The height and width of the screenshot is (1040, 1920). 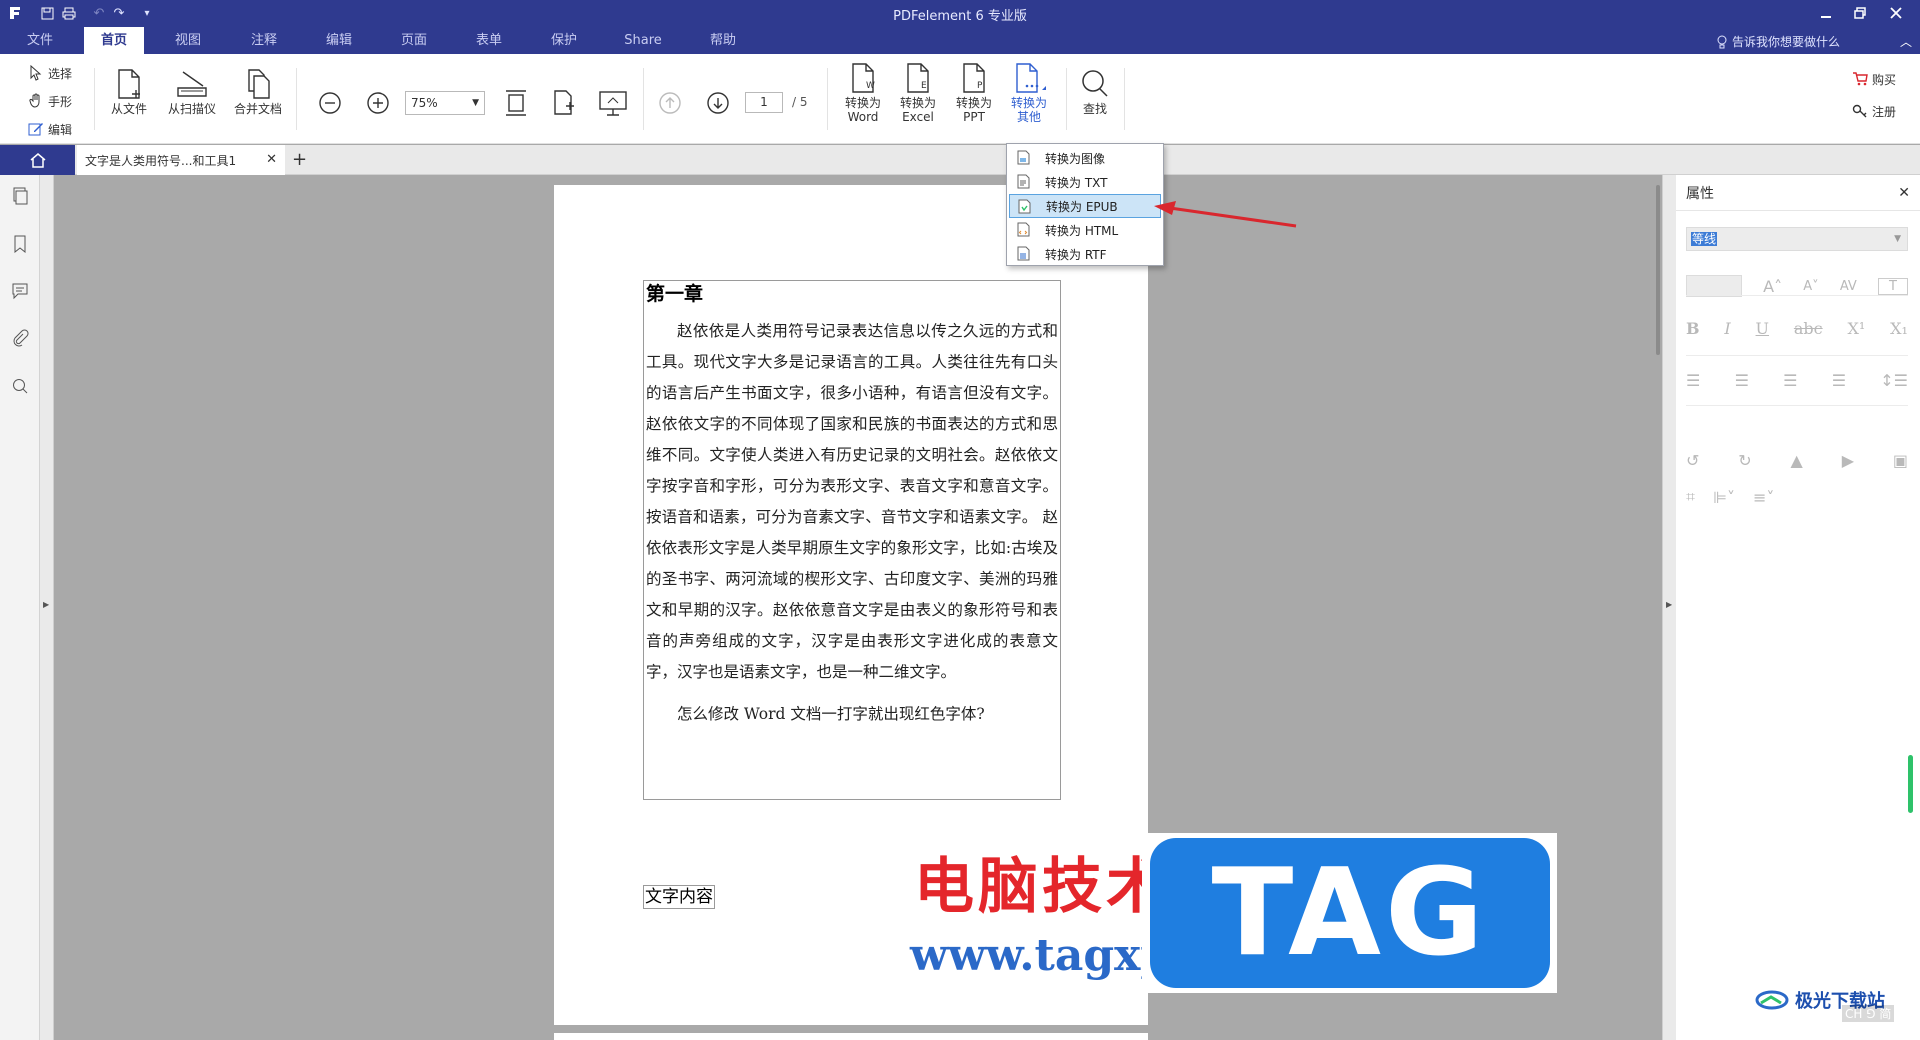 What do you see at coordinates (613, 103) in the screenshot?
I see `presentation-icon` at bounding box center [613, 103].